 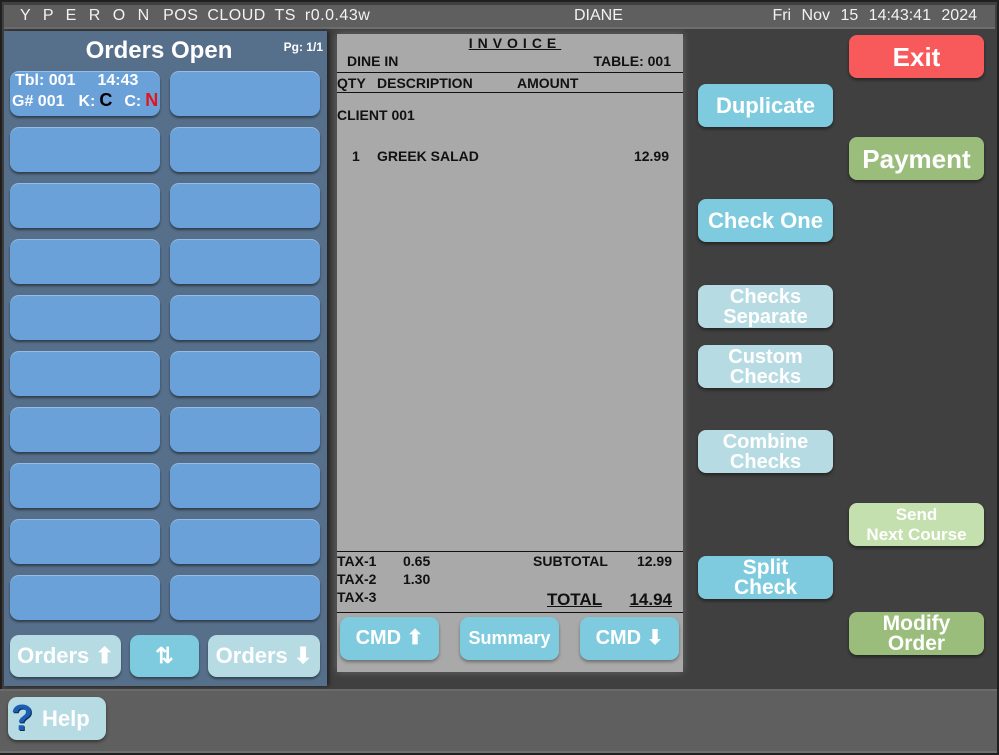 I want to click on button-label-line1: Modify, so click(x=916, y=623).